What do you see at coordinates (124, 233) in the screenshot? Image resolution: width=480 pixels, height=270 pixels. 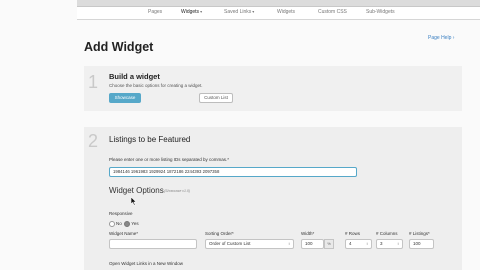 I see `widget-name-label: Widget Name*` at bounding box center [124, 233].